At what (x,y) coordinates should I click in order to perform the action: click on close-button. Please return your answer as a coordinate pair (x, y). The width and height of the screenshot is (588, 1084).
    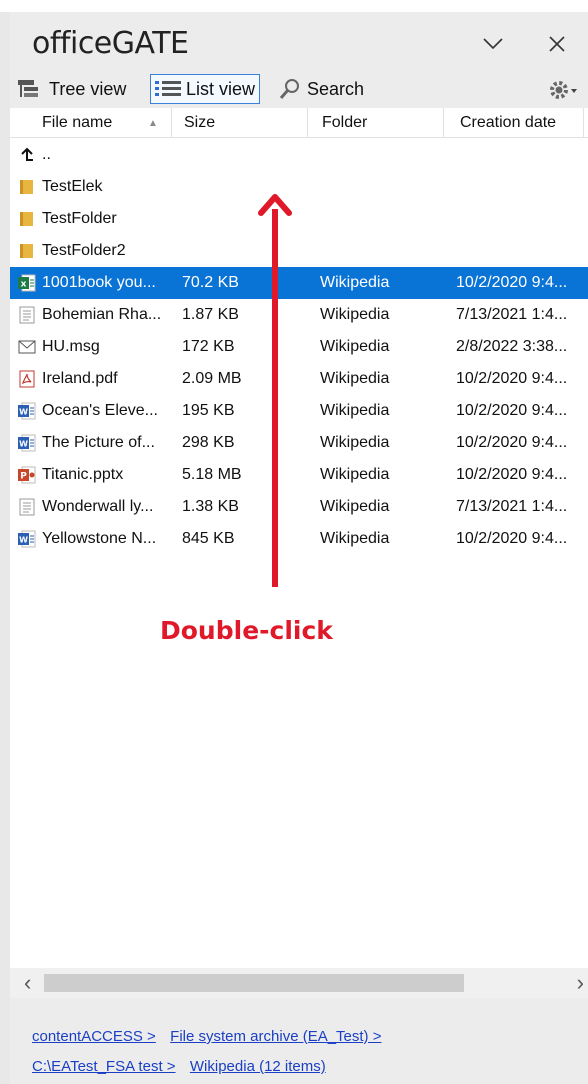
    Looking at the image, I should click on (557, 44).